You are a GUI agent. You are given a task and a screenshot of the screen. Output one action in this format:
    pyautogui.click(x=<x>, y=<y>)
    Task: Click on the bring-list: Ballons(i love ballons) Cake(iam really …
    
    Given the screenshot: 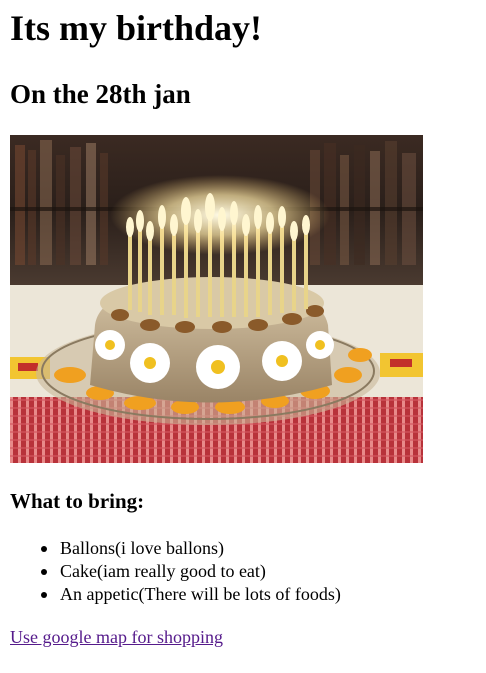 What is the action you would take?
    pyautogui.click(x=175, y=571)
    